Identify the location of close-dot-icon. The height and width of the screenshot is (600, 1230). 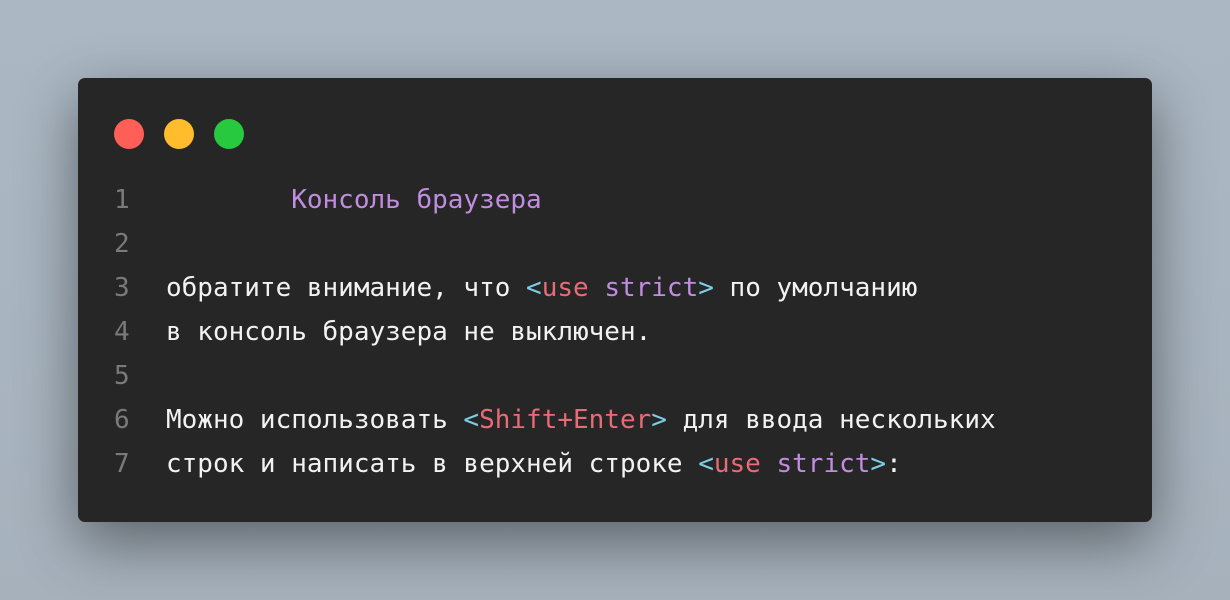
(129, 134).